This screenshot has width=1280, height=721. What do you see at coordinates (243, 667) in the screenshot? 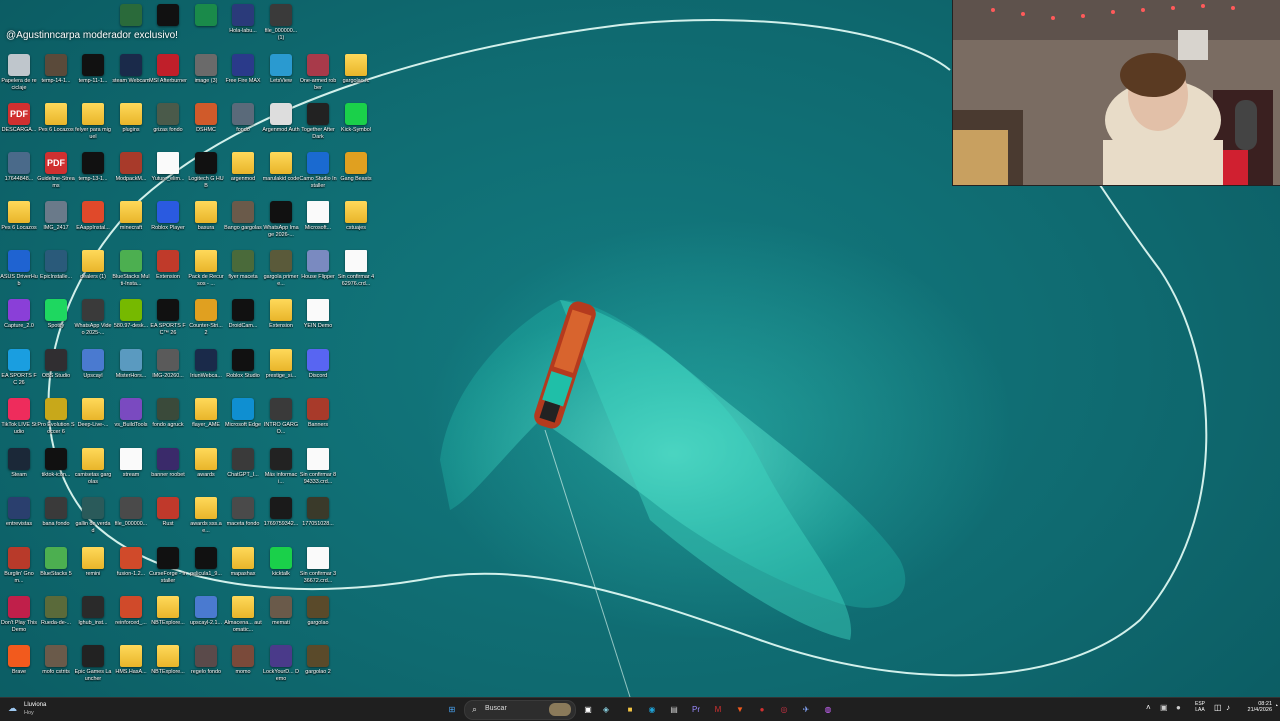
I see `desktop-icon: momo` at bounding box center [243, 667].